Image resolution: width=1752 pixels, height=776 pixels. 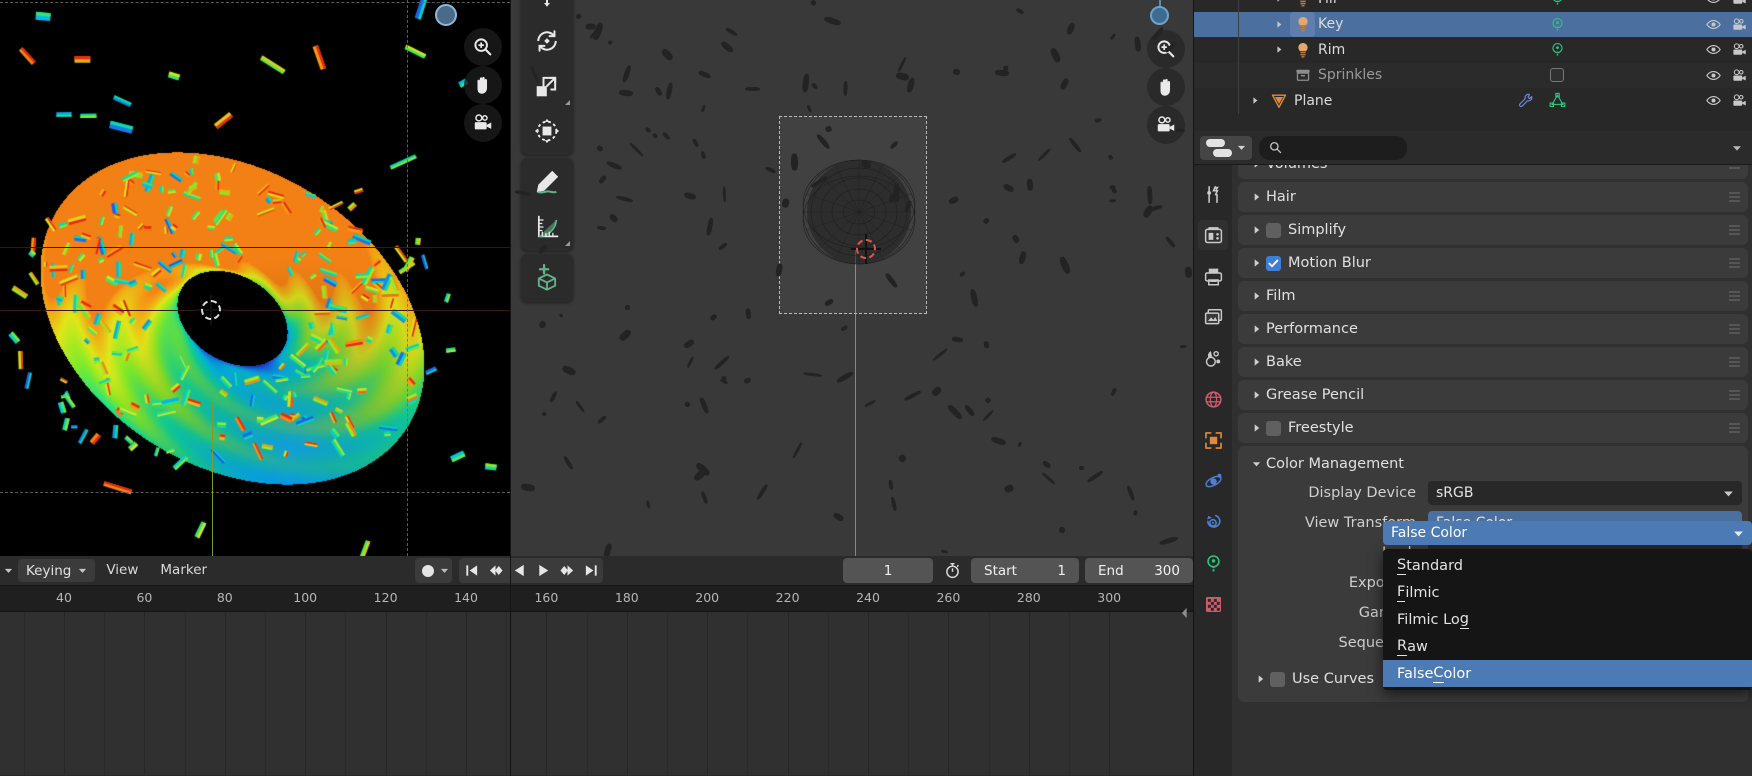 What do you see at coordinates (1213, 470) in the screenshot?
I see `properties-tab-column` at bounding box center [1213, 470].